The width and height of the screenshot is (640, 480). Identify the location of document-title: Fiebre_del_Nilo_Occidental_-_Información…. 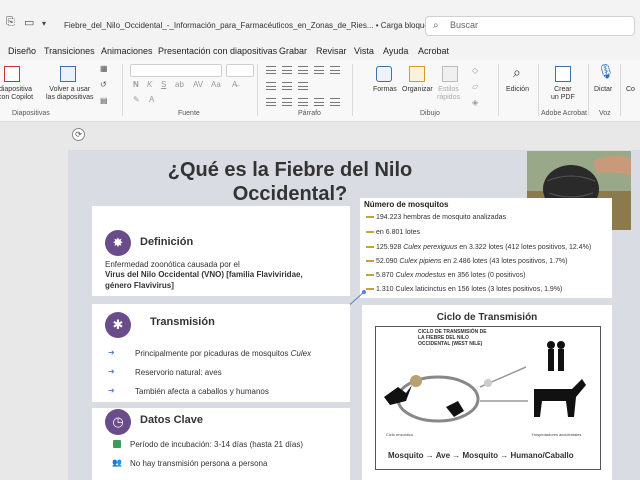
(253, 25).